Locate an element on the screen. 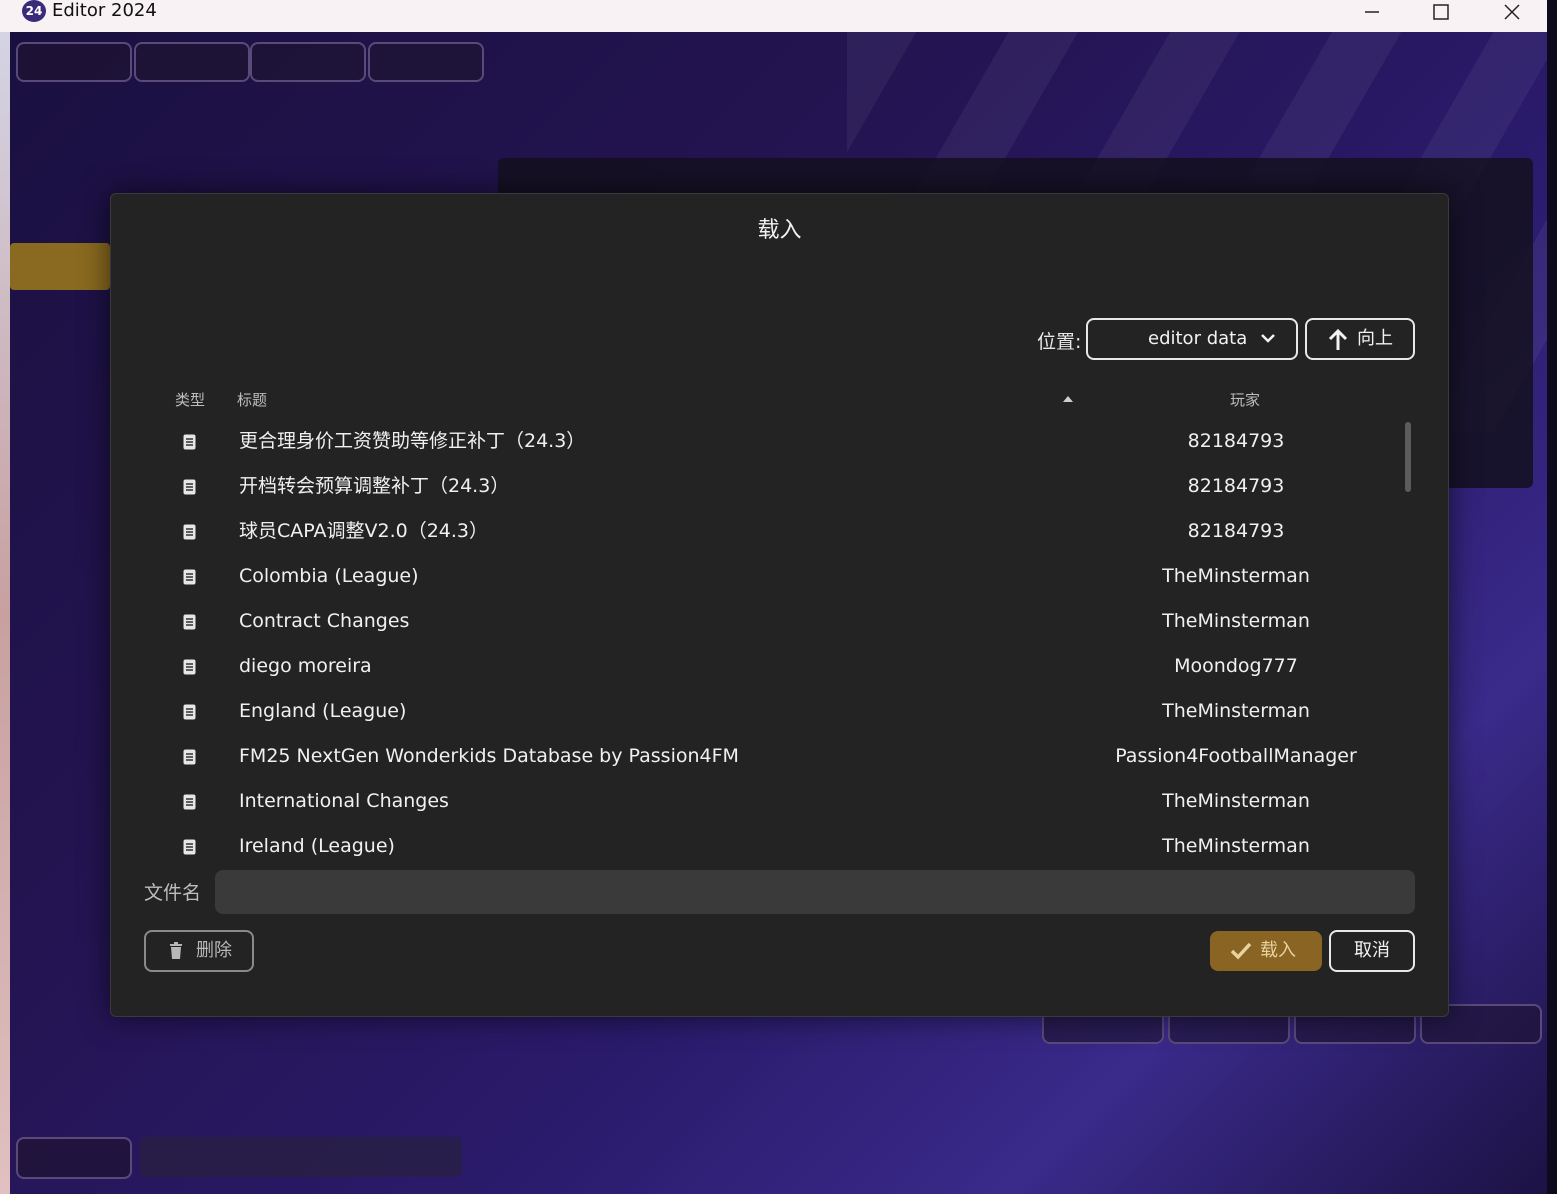 Image resolution: width=1557 pixels, height=1194 pixels. bg-filter-field is located at coordinates (301, 1157).